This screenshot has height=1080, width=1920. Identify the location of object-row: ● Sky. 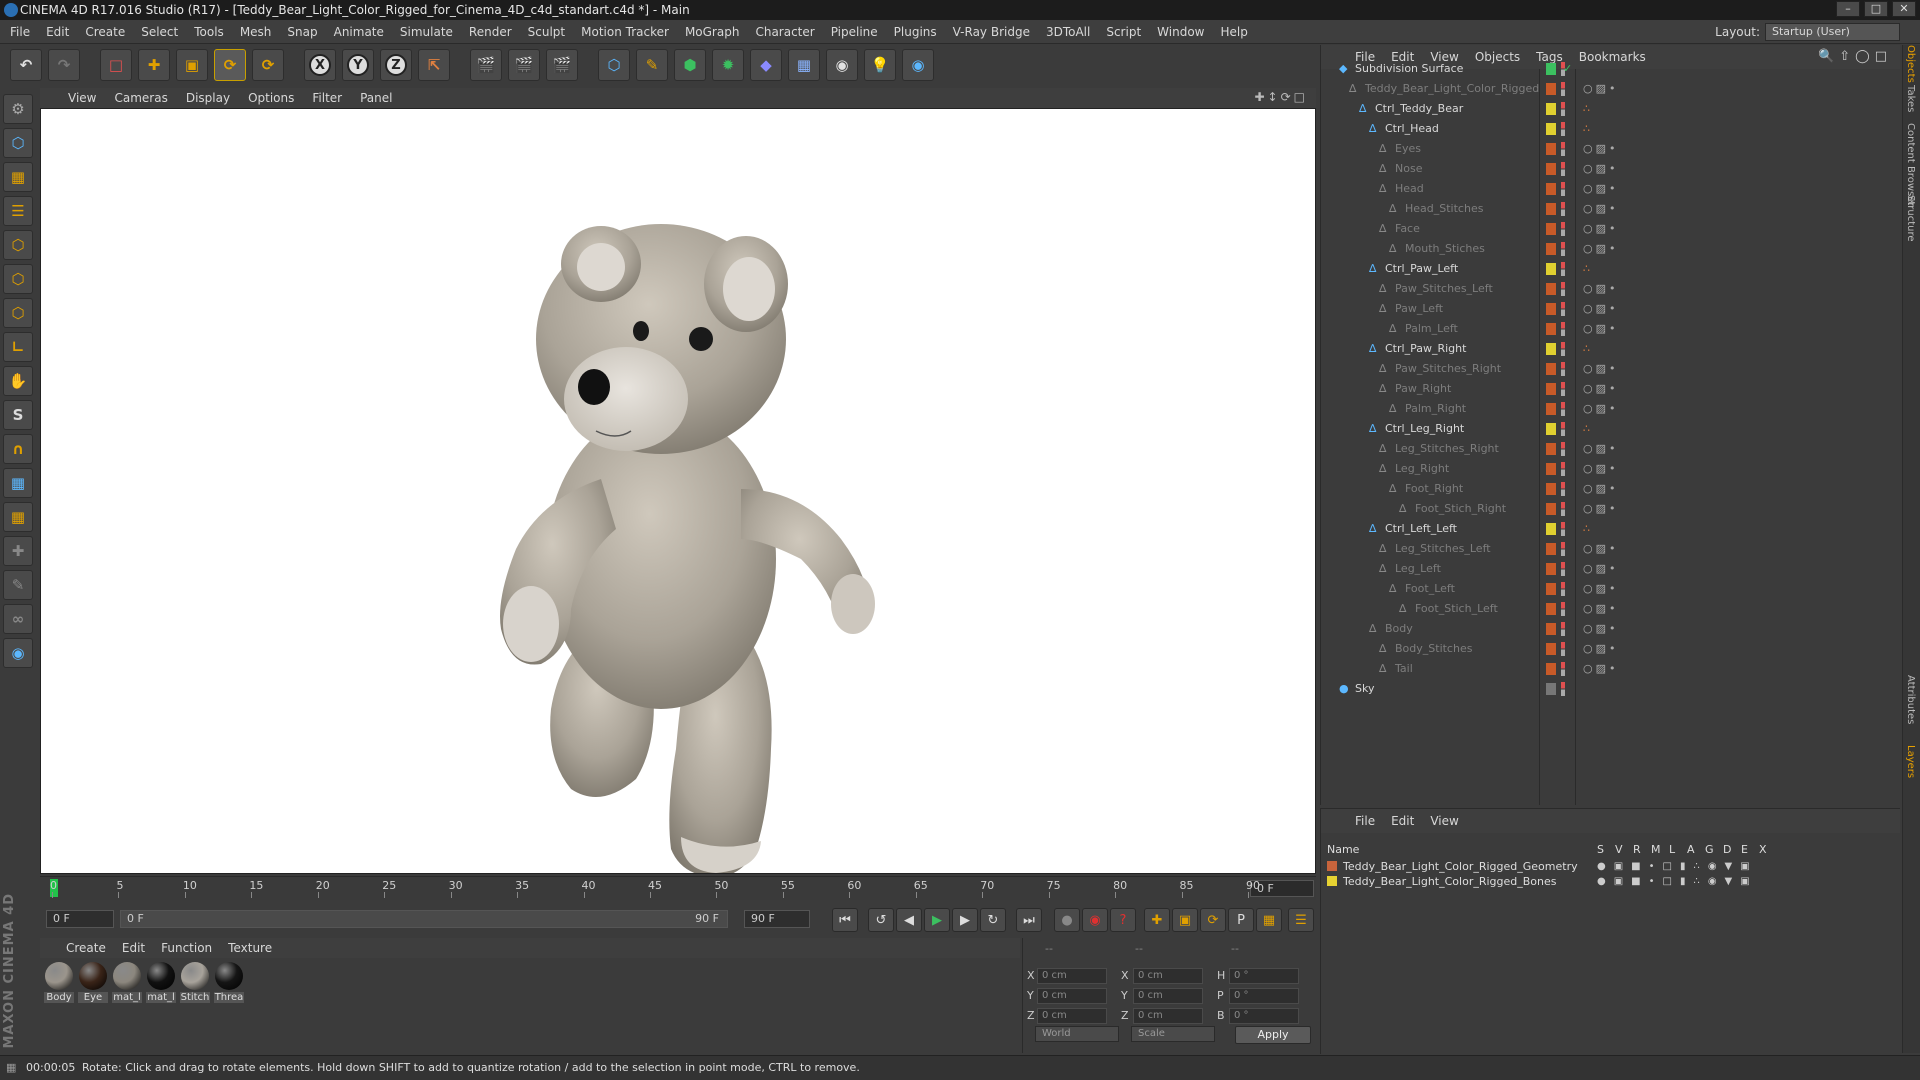
(1611, 689).